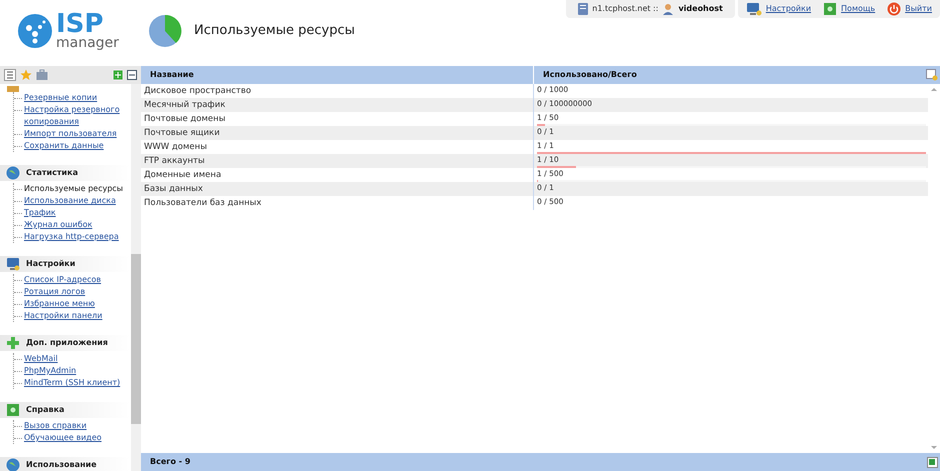 The height and width of the screenshot is (471, 940). Describe the element at coordinates (700, 9) in the screenshot. I see `user-name: videohost` at that location.